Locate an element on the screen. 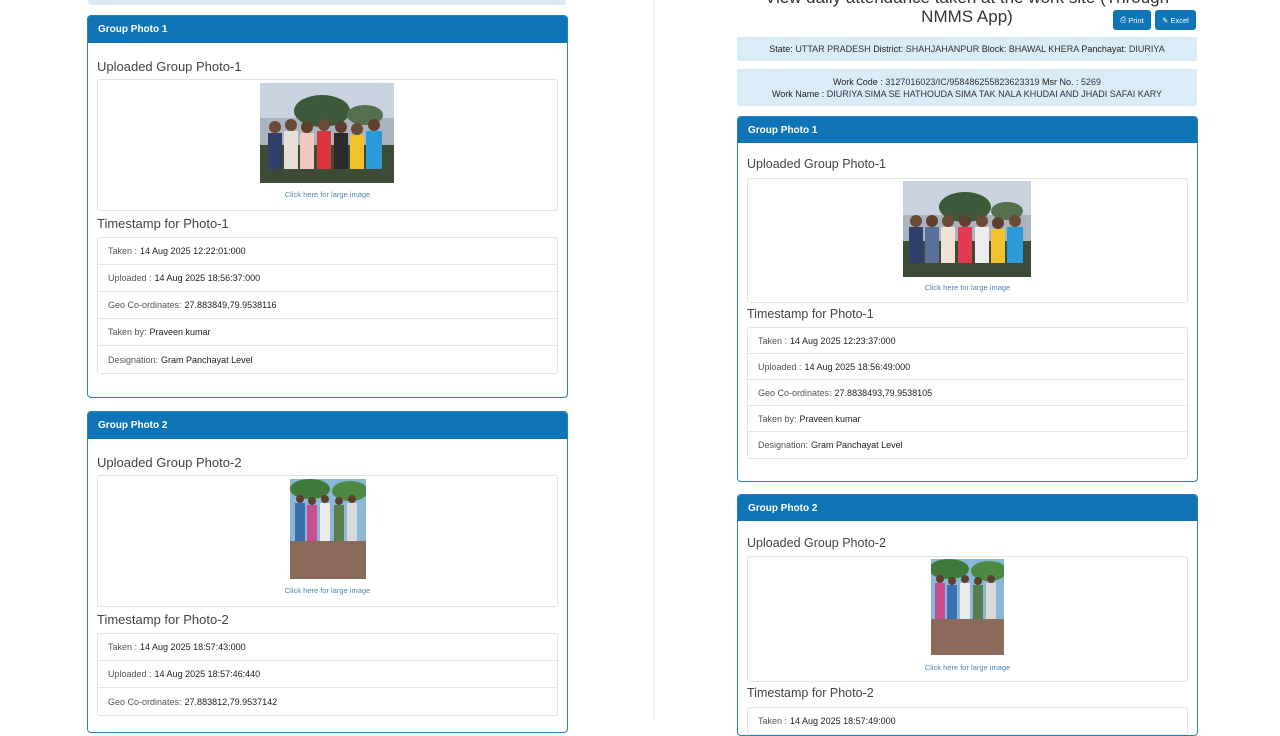 The width and height of the screenshot is (1280, 736). work-code-label: Work Code : is located at coordinates (857, 82).